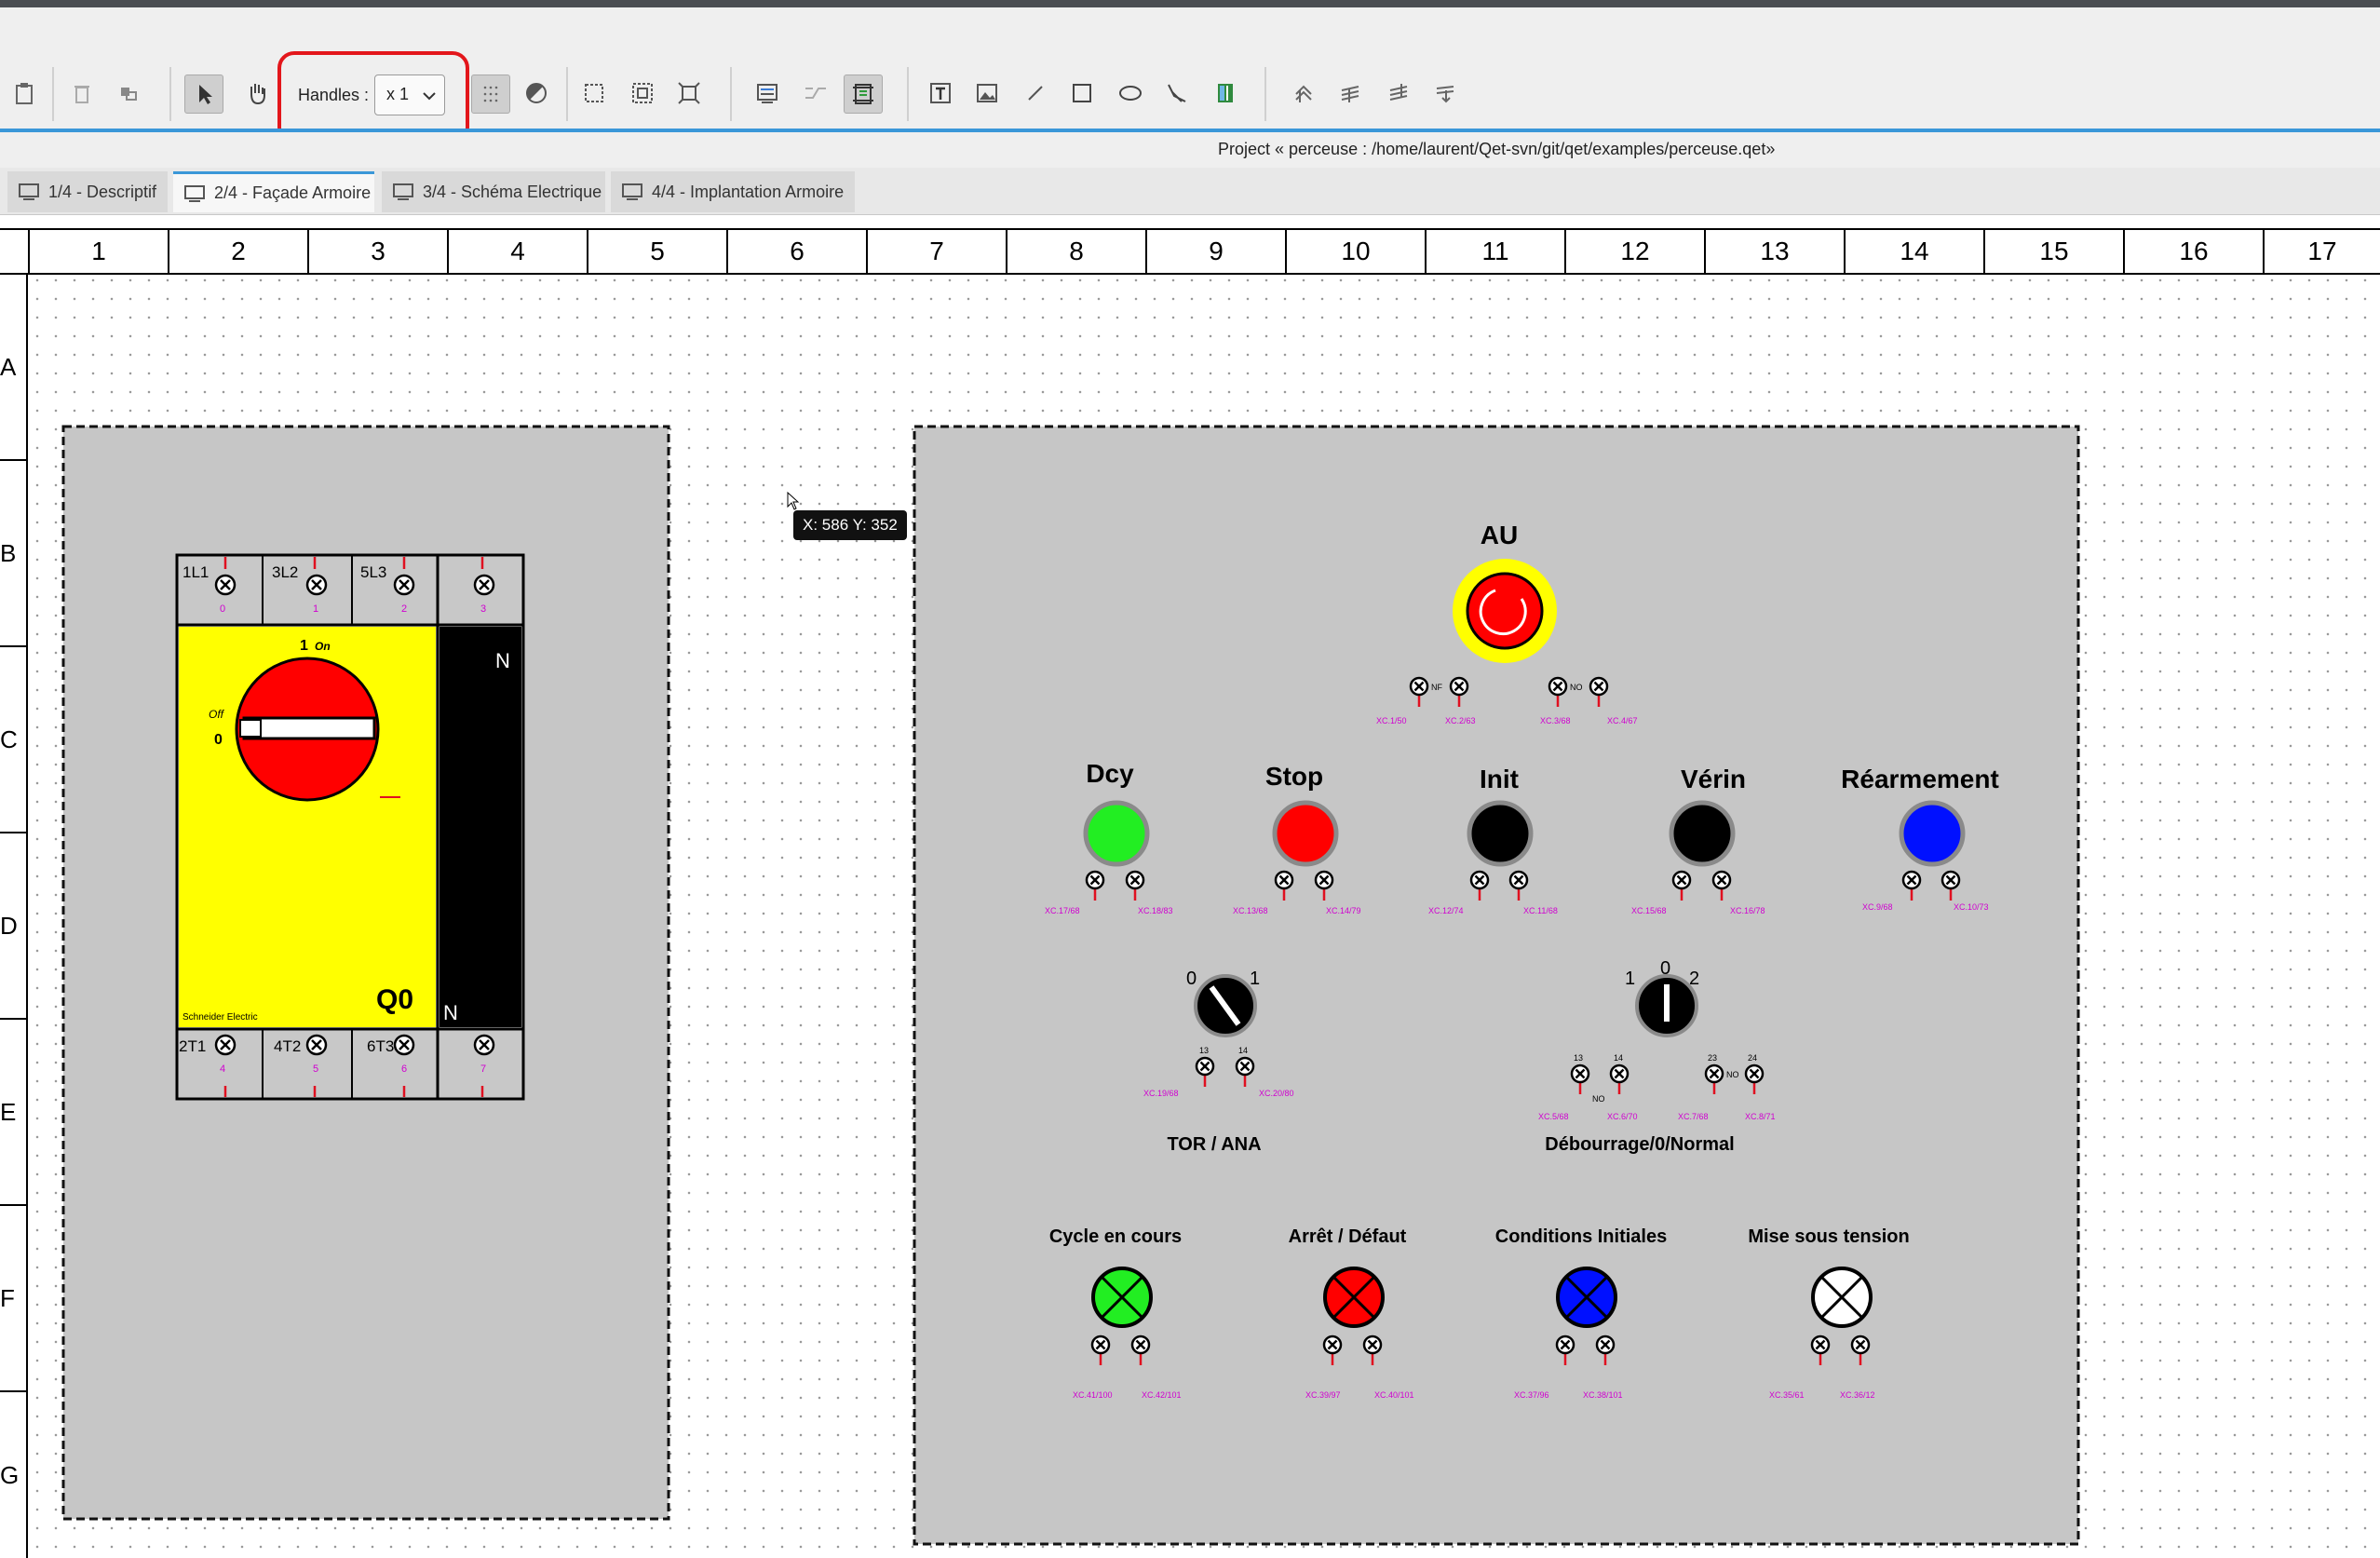  I want to click on lamp-label: Arrêt / Défaut, so click(1348, 1236).